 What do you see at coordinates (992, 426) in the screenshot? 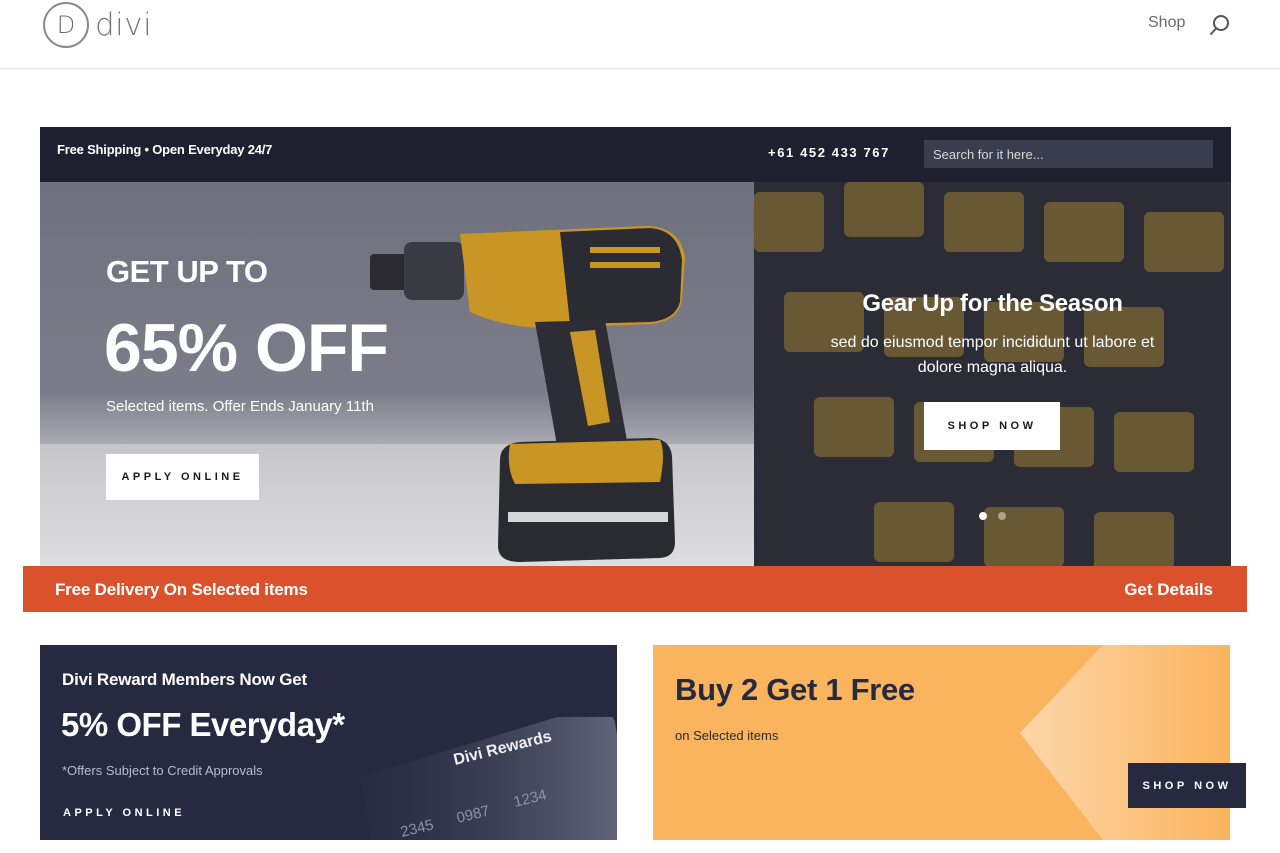
I see `shop-now-button: SHOP NOW` at bounding box center [992, 426].